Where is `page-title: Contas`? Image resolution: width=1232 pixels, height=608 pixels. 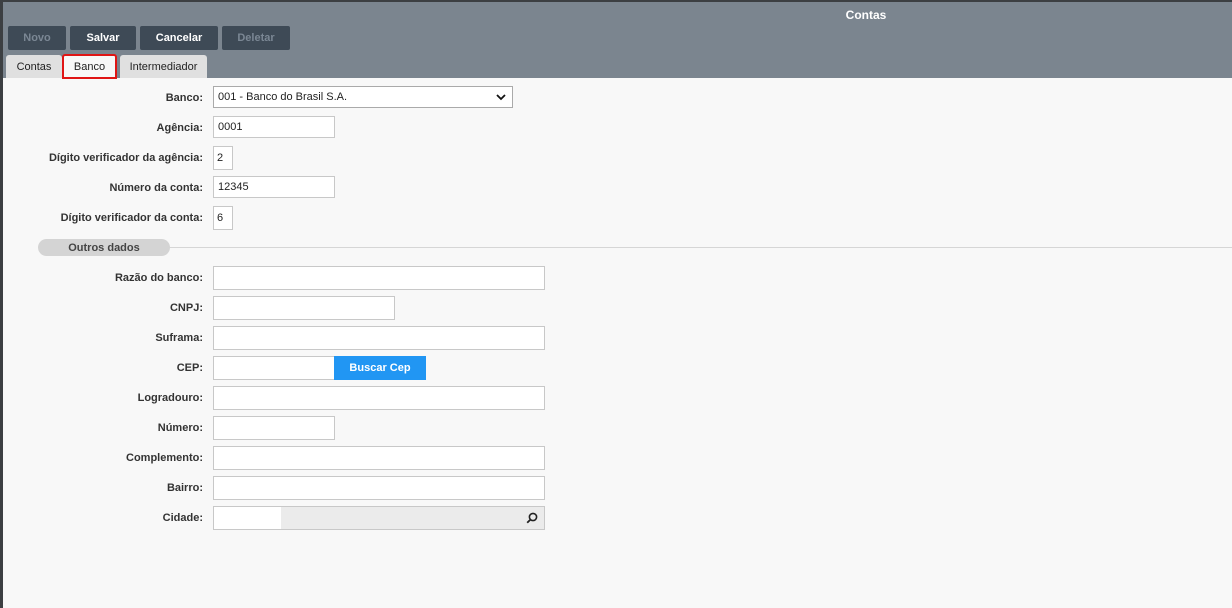
page-title: Contas is located at coordinates (866, 15).